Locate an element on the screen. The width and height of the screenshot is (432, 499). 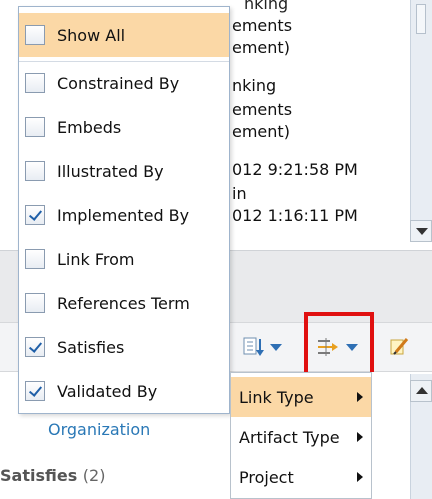
background-text-line: in is located at coordinates (239, 193).